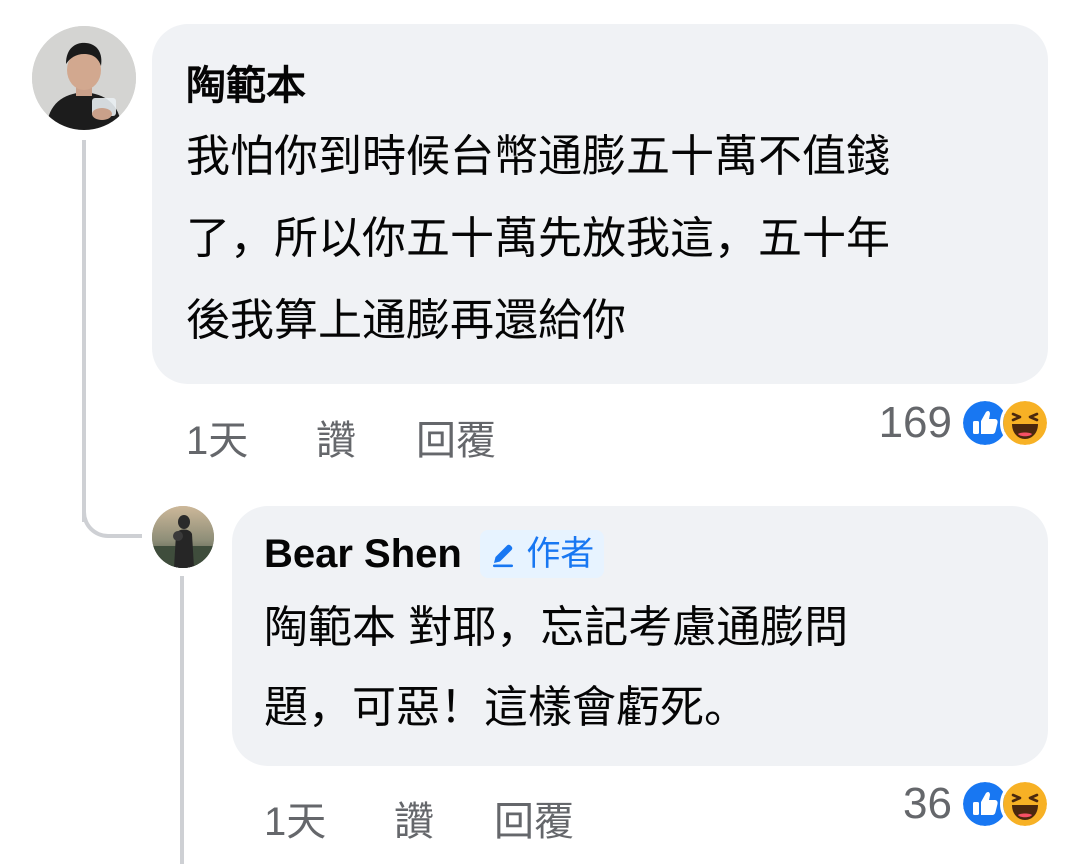 This screenshot has height=864, width=1080. Describe the element at coordinates (976, 804) in the screenshot. I see `reaction-summary: 36` at that location.